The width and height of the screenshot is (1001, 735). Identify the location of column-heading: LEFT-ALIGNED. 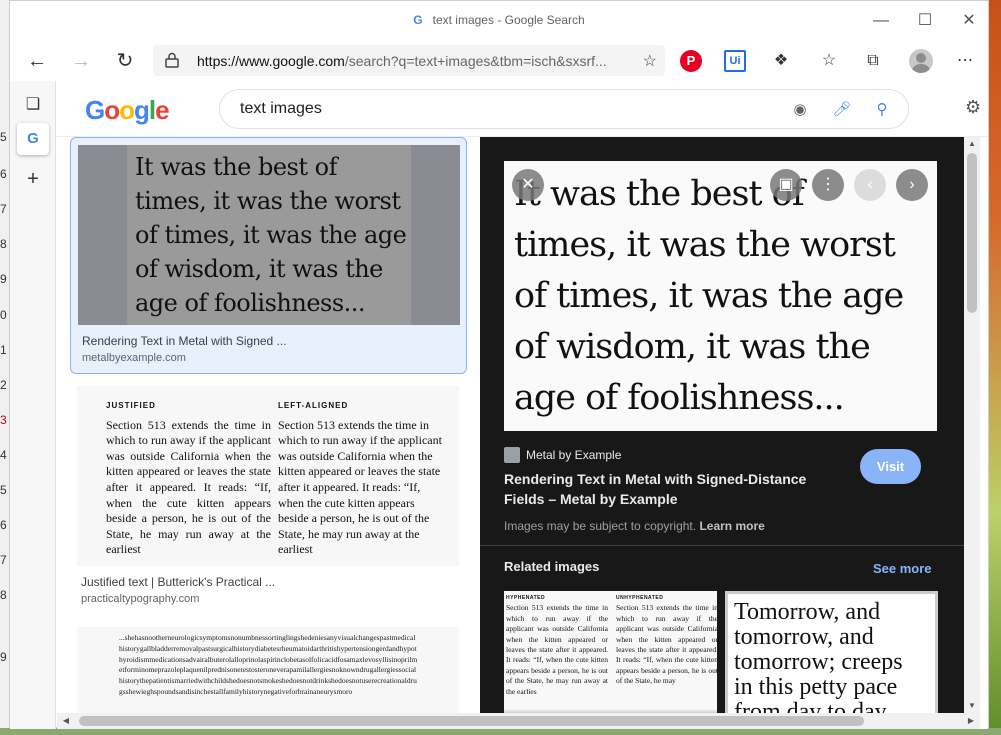
(313, 405).